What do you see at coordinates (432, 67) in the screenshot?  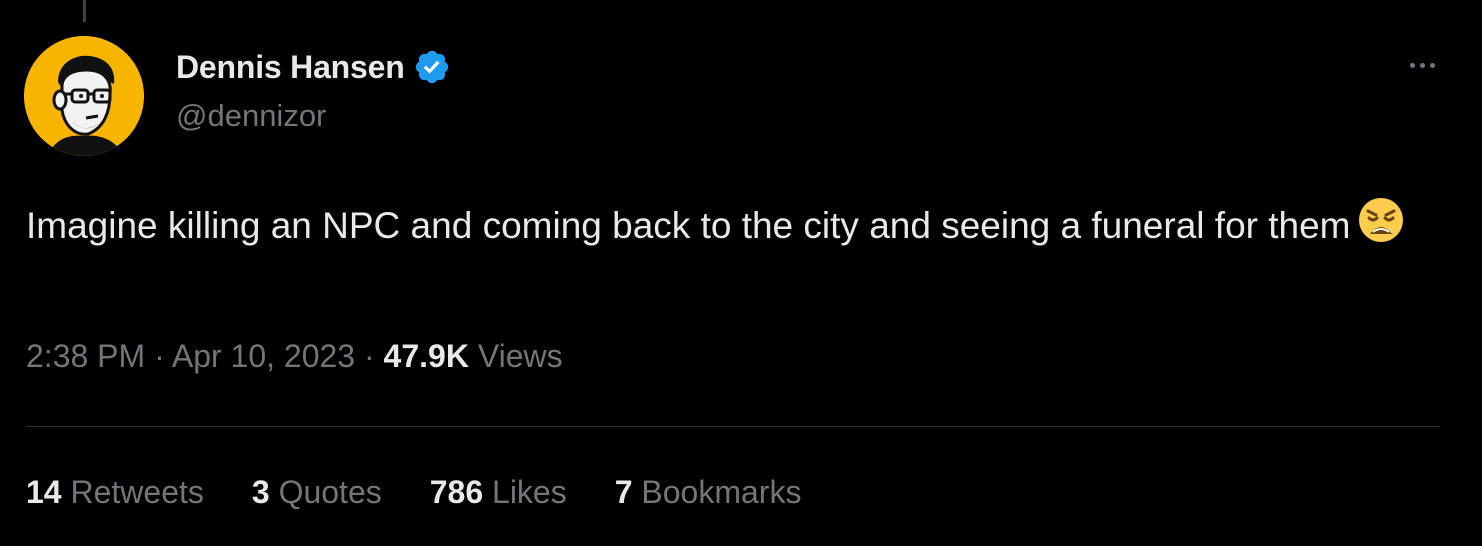 I see `verified-badge-icon` at bounding box center [432, 67].